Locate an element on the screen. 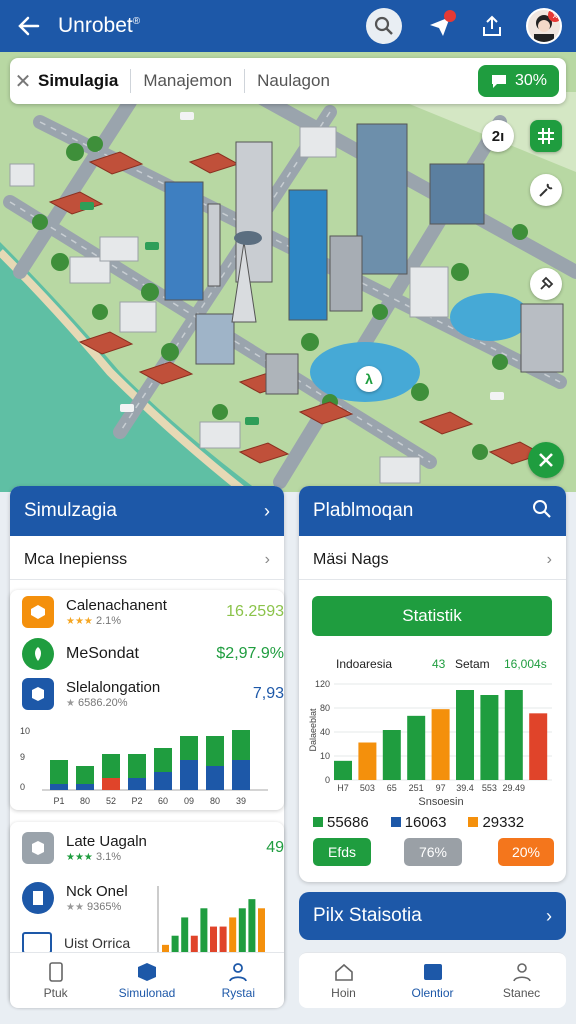  wrench-icon is located at coordinates (546, 190).